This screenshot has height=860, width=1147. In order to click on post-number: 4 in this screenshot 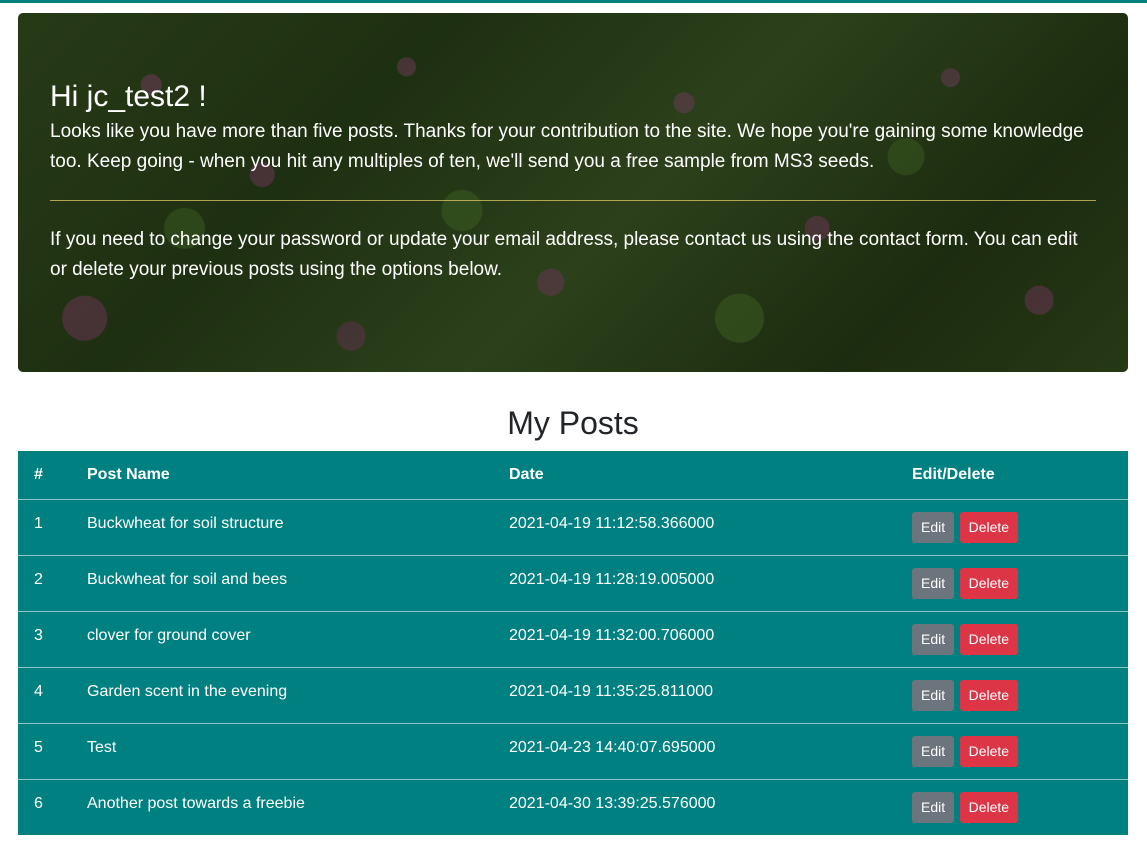, I will do `click(44, 695)`.